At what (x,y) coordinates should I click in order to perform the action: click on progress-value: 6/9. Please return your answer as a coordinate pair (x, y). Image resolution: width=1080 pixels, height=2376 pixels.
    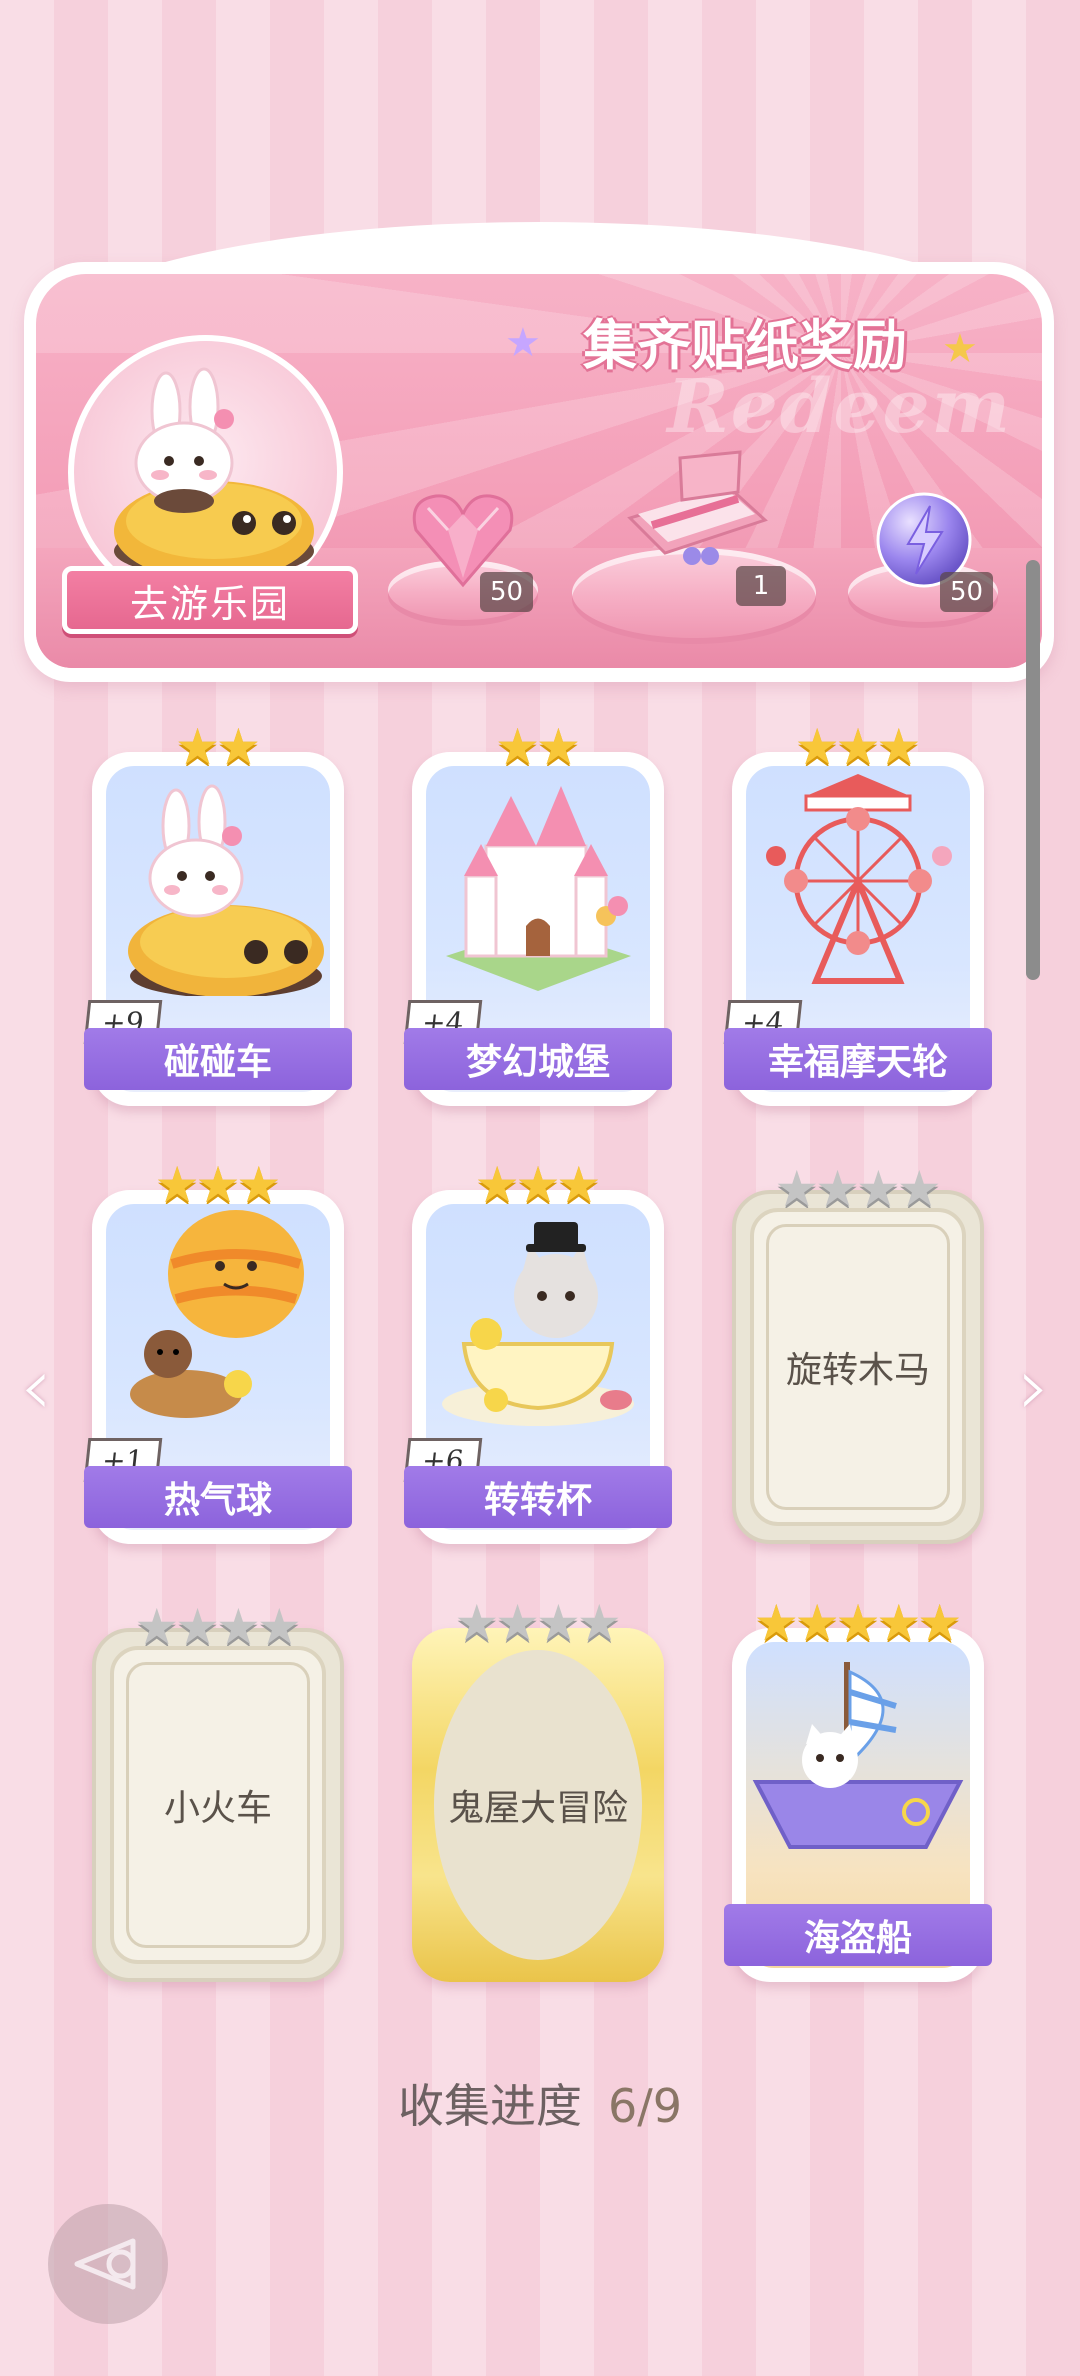
    Looking at the image, I should click on (645, 2106).